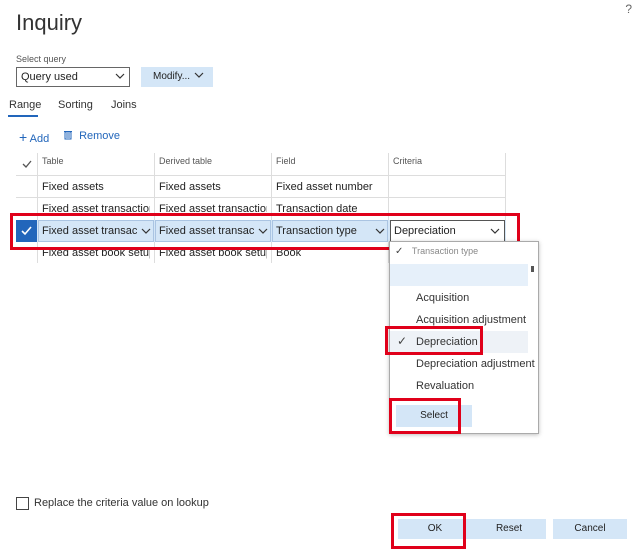  What do you see at coordinates (49, 77) in the screenshot?
I see `query-select-value: Query used` at bounding box center [49, 77].